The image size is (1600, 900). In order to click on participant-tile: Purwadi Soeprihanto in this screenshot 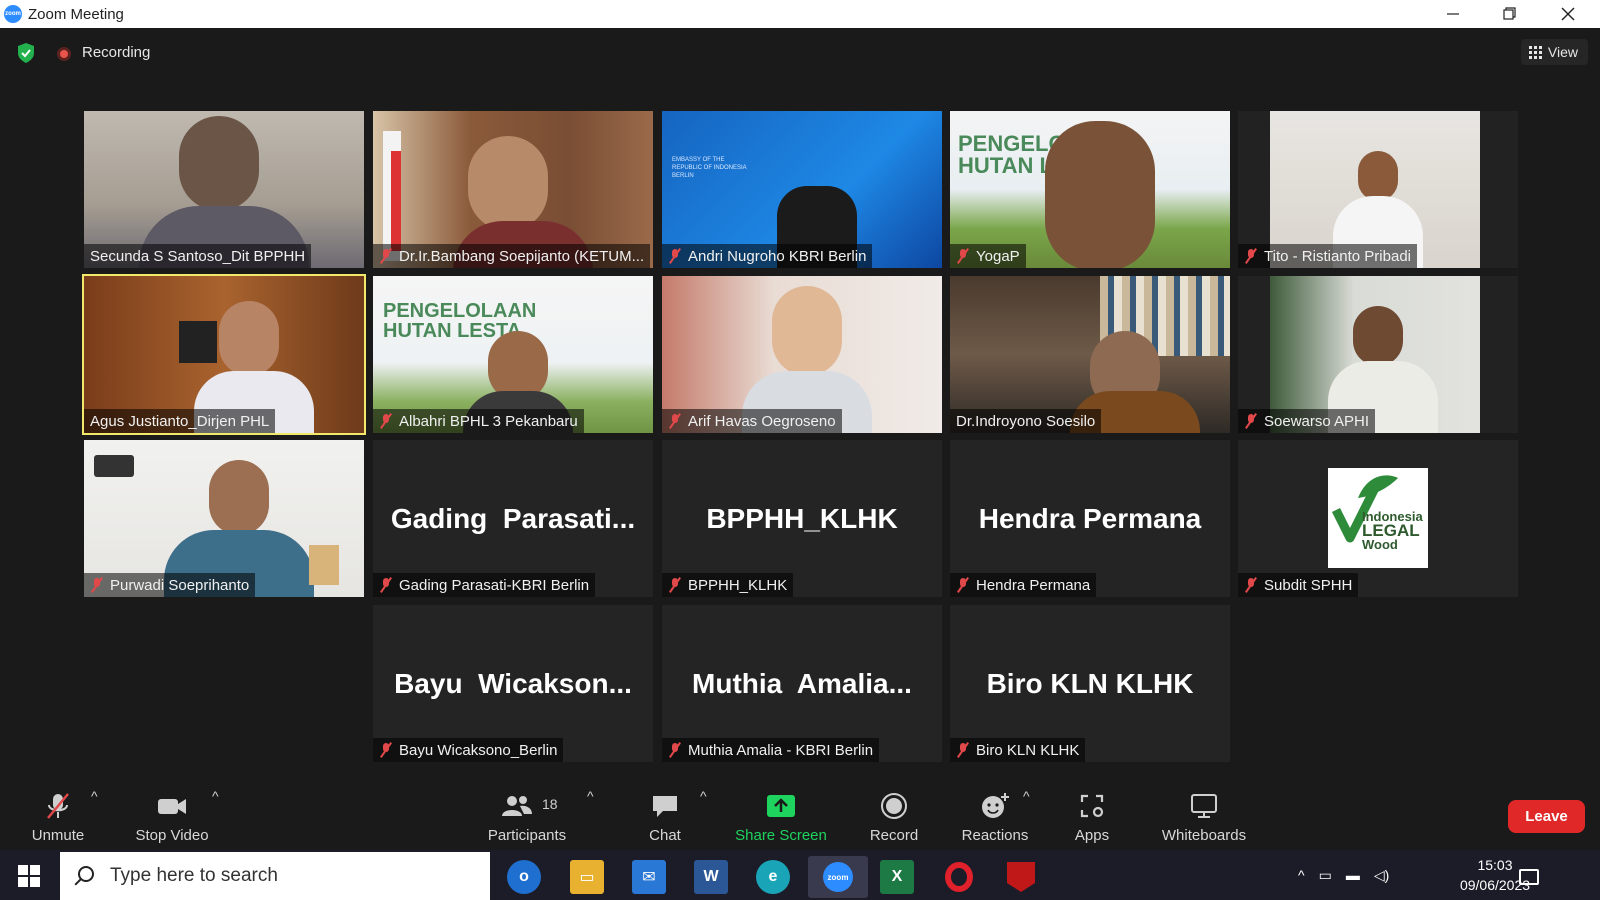, I will do `click(224, 518)`.